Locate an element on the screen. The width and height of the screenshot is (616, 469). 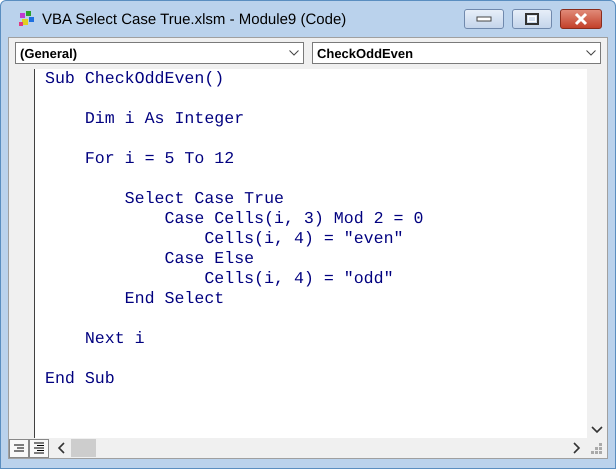
scroll-thumb is located at coordinates (83, 448).